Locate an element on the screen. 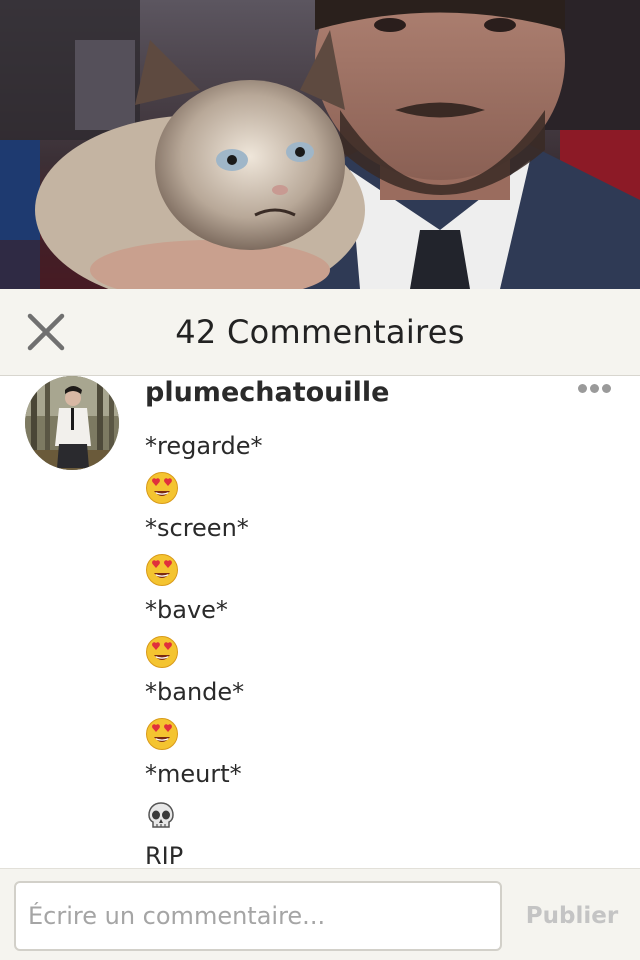 This screenshot has width=640, height=960. avatar is located at coordinates (72, 423).